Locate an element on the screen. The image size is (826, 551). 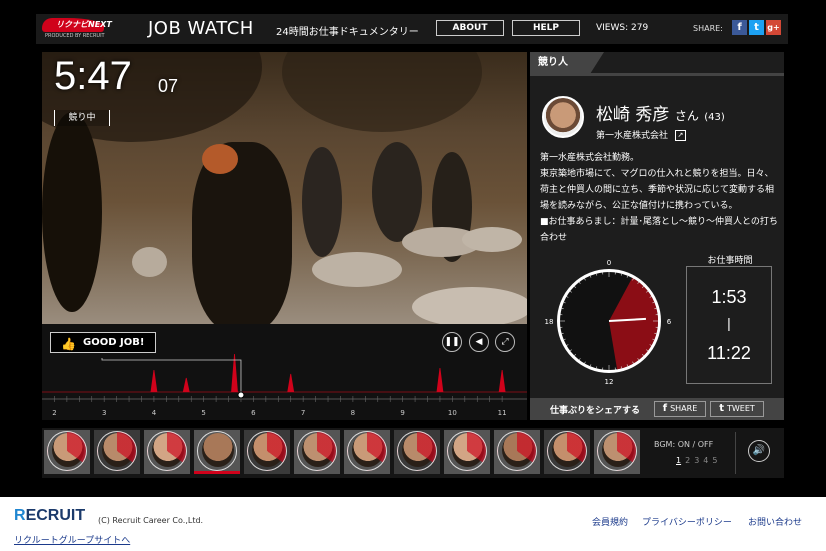
company-name: 第一水産株式会社 is located at coordinates (632, 136).